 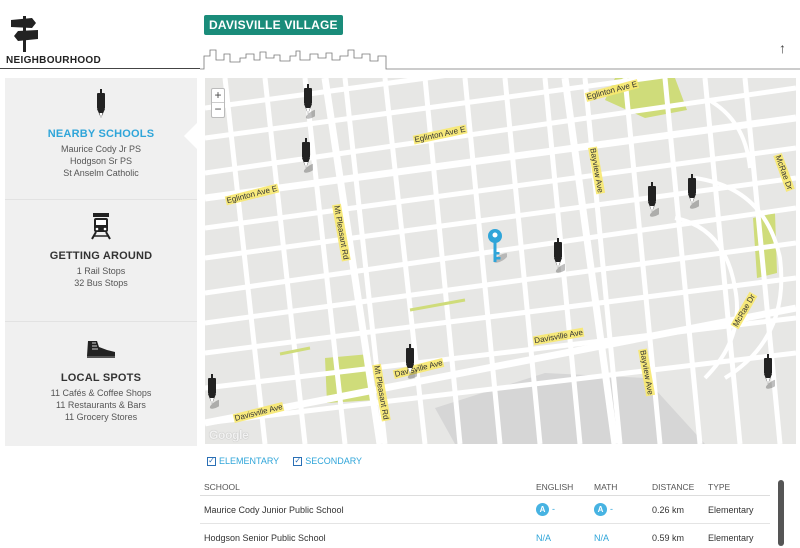 What do you see at coordinates (565, 509) in the screenshot?
I see `english-grade: A-` at bounding box center [565, 509].